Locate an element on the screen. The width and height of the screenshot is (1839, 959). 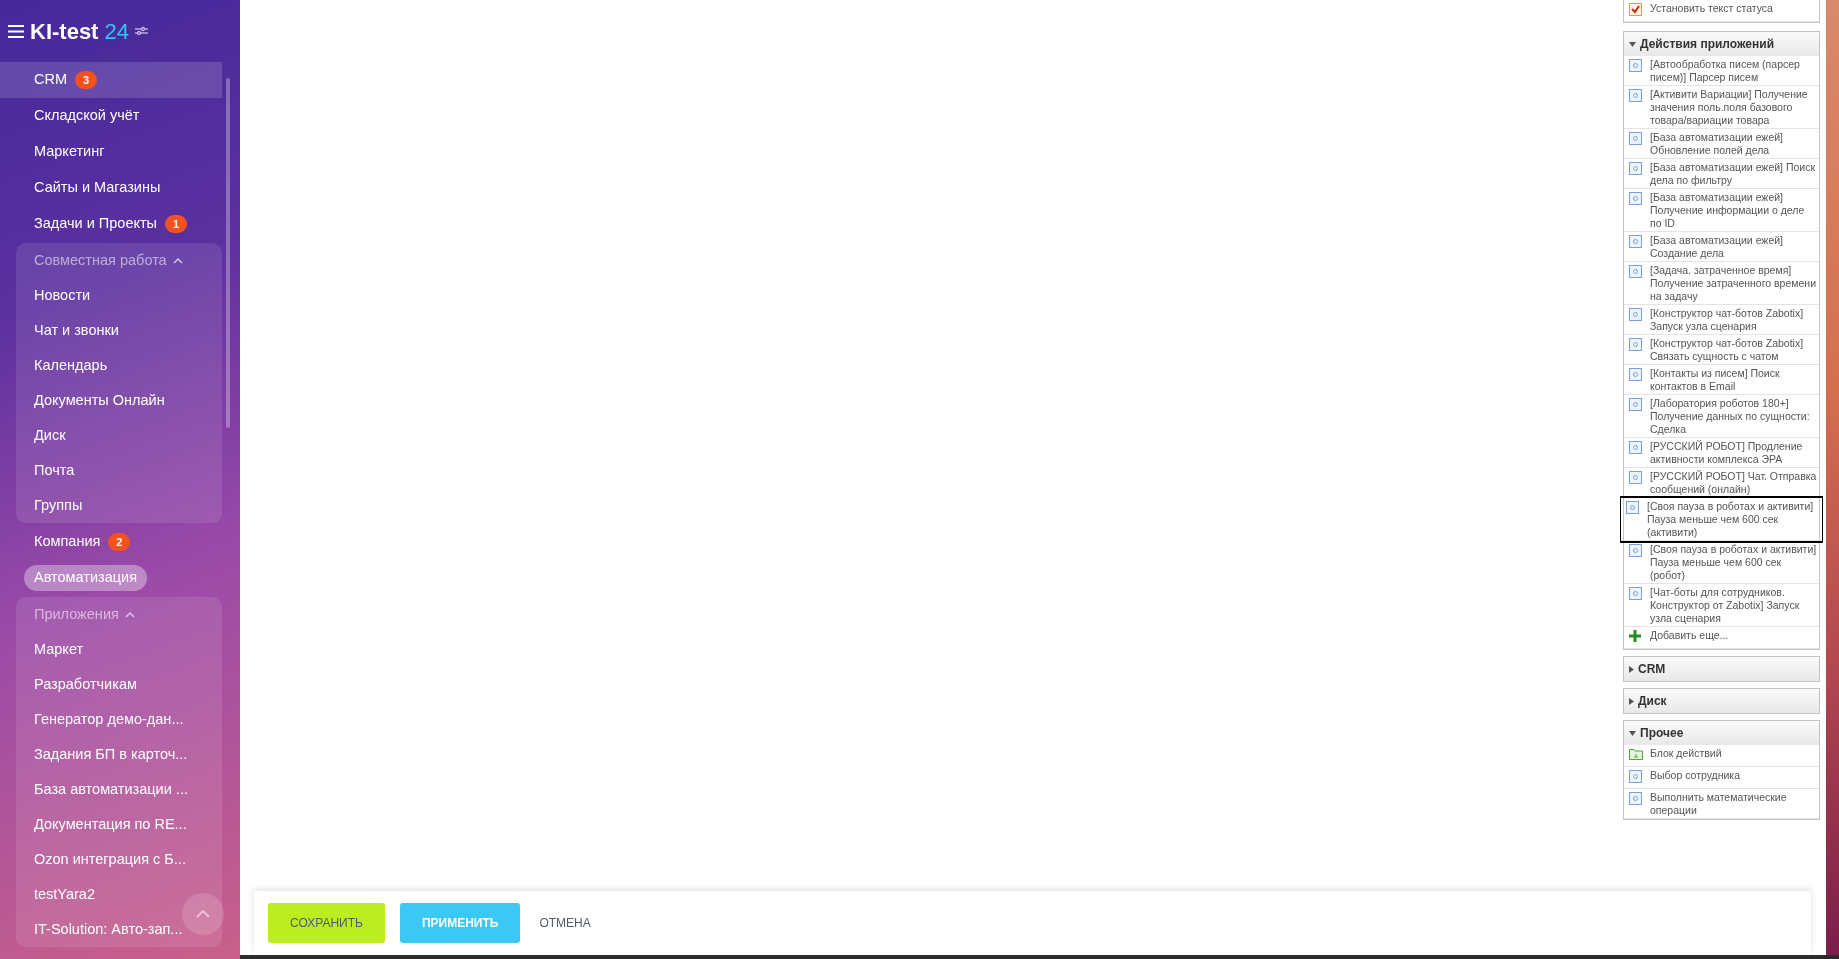
save-button: СОХРАНИТЬ is located at coordinates (326, 923).